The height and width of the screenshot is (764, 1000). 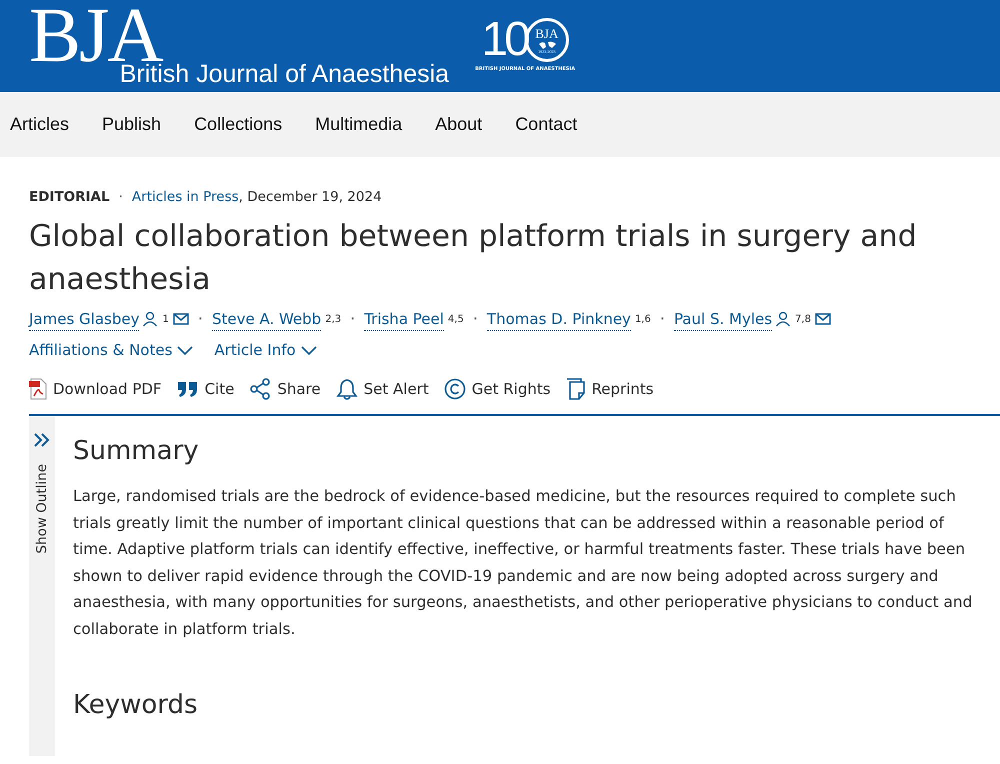 I want to click on author-link: James Glasbey, so click(x=84, y=319).